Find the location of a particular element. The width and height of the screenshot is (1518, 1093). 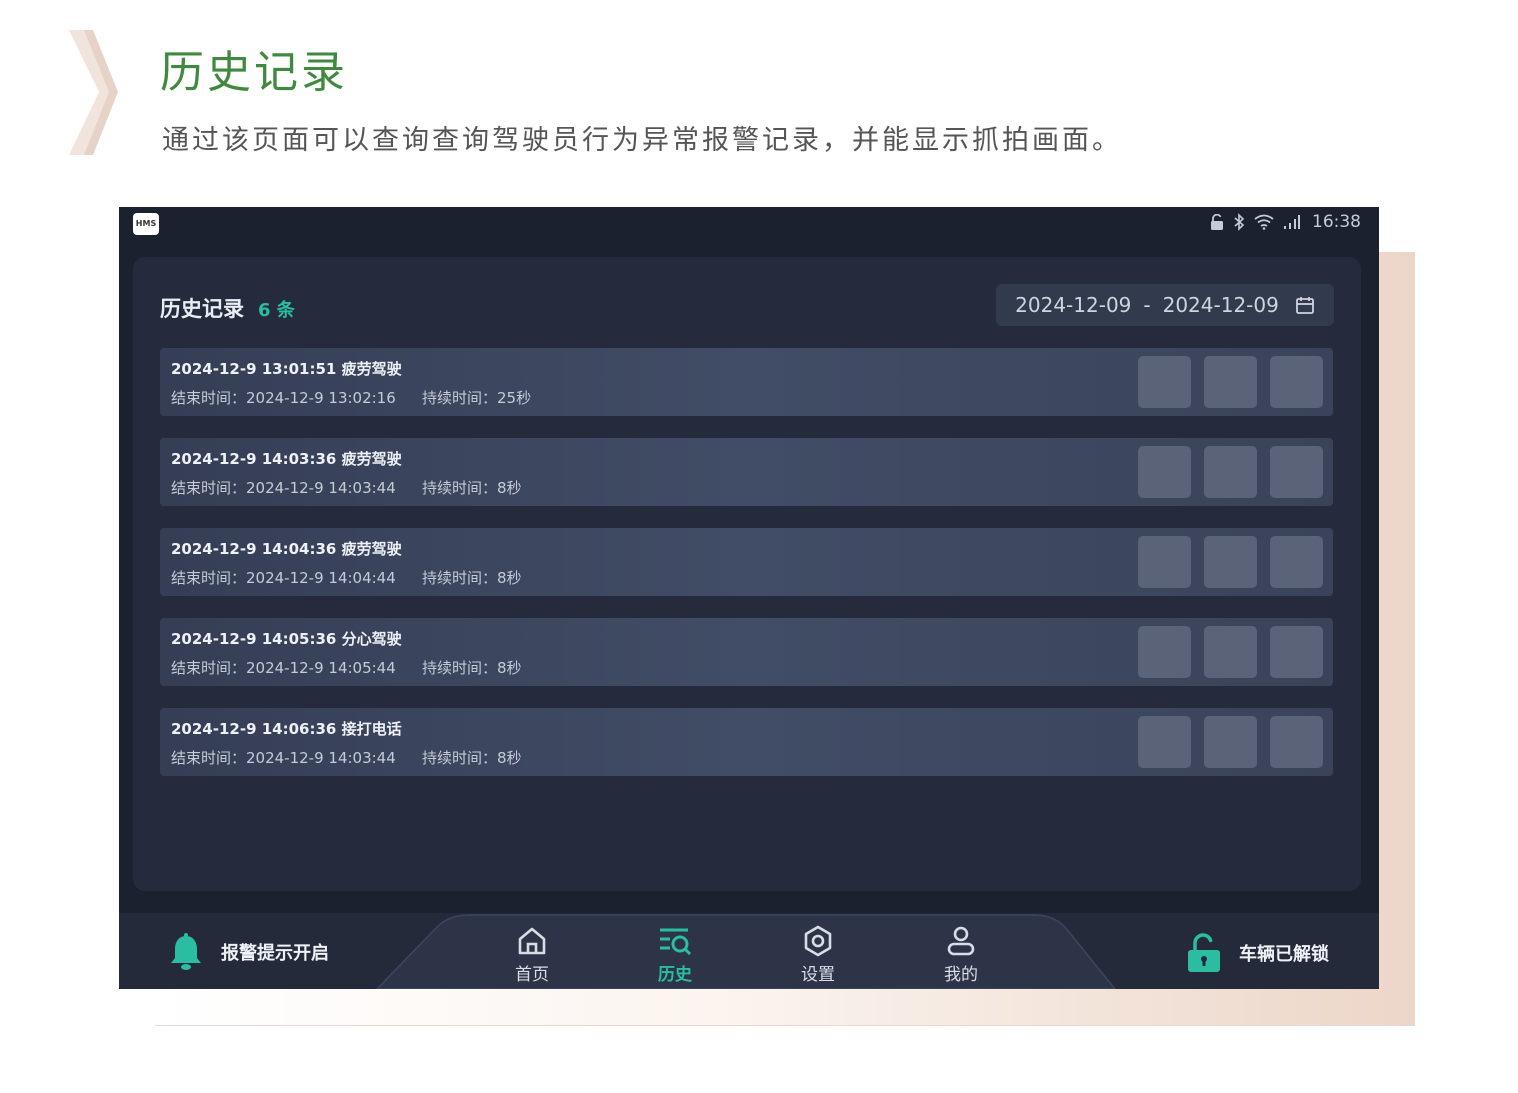

chevron-decoration is located at coordinates (93, 92).